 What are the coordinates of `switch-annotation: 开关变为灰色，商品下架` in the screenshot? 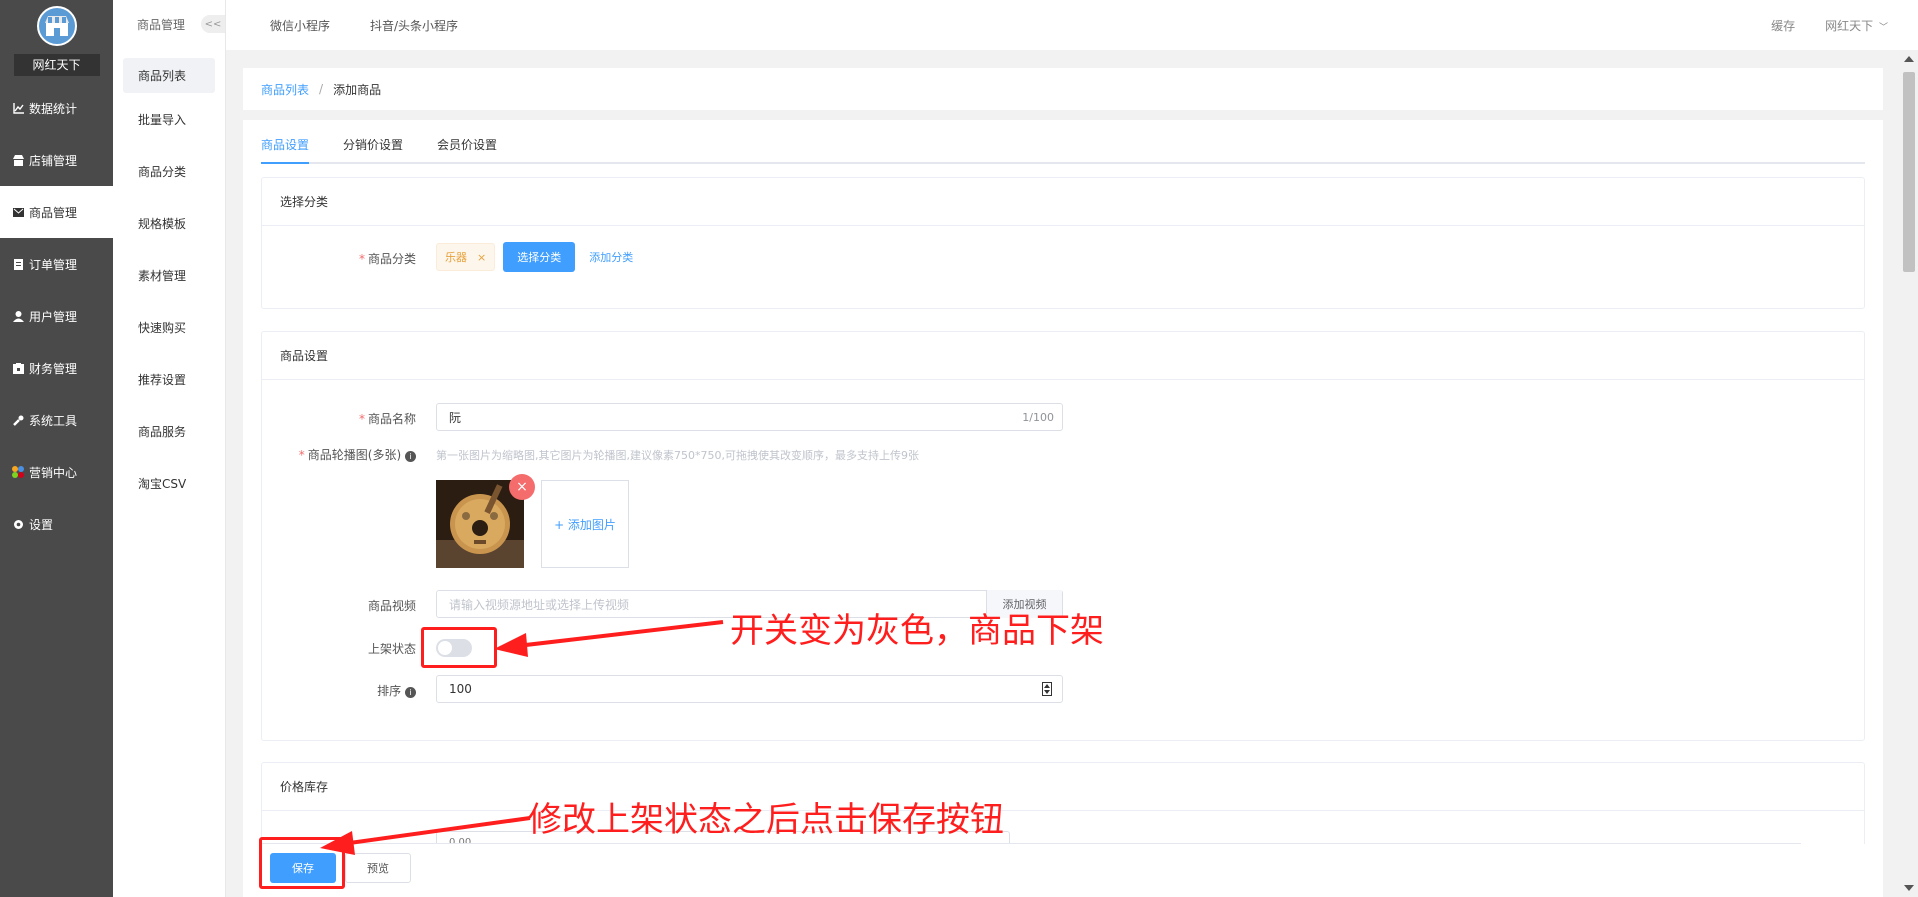 It's located at (917, 631).